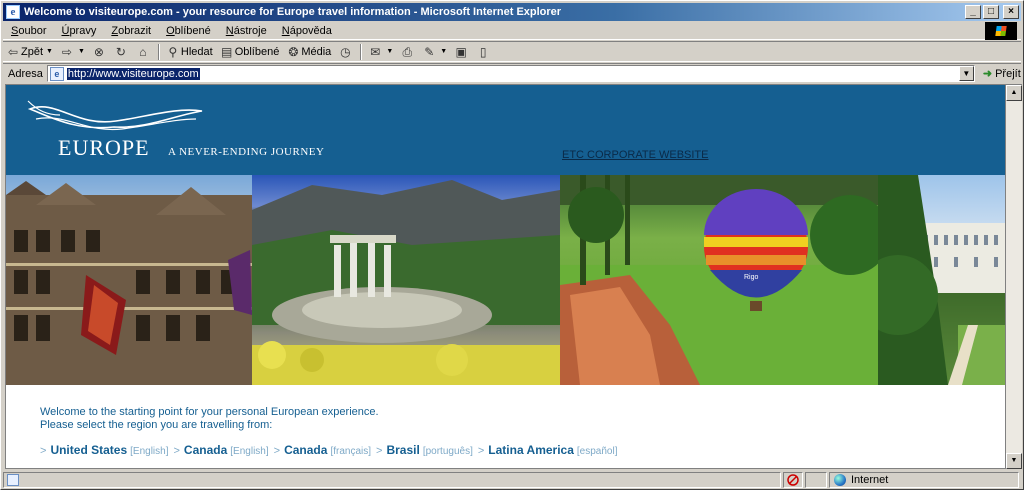  I want to click on history-button: ◷, so click(346, 51).